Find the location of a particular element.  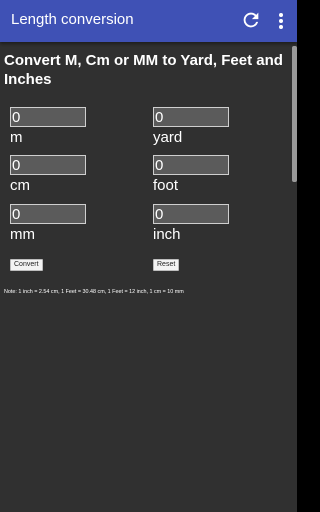

app-title: Length conversion is located at coordinates (72, 19).